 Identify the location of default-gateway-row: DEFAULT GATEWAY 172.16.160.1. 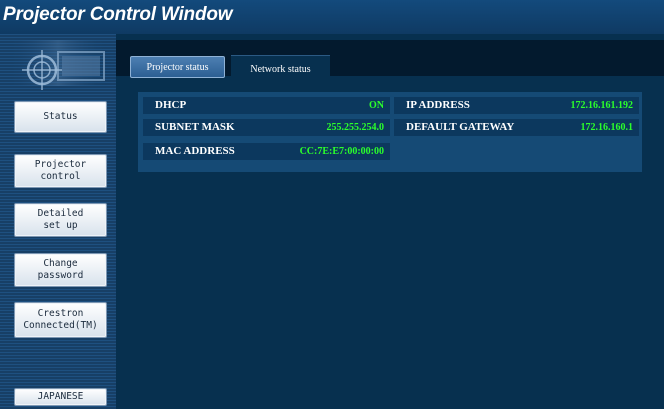
(516, 127).